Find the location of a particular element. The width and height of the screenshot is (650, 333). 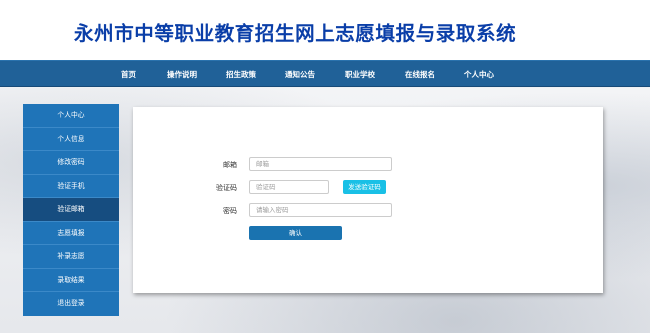

nav-item-register: 在线报名 is located at coordinates (420, 74).